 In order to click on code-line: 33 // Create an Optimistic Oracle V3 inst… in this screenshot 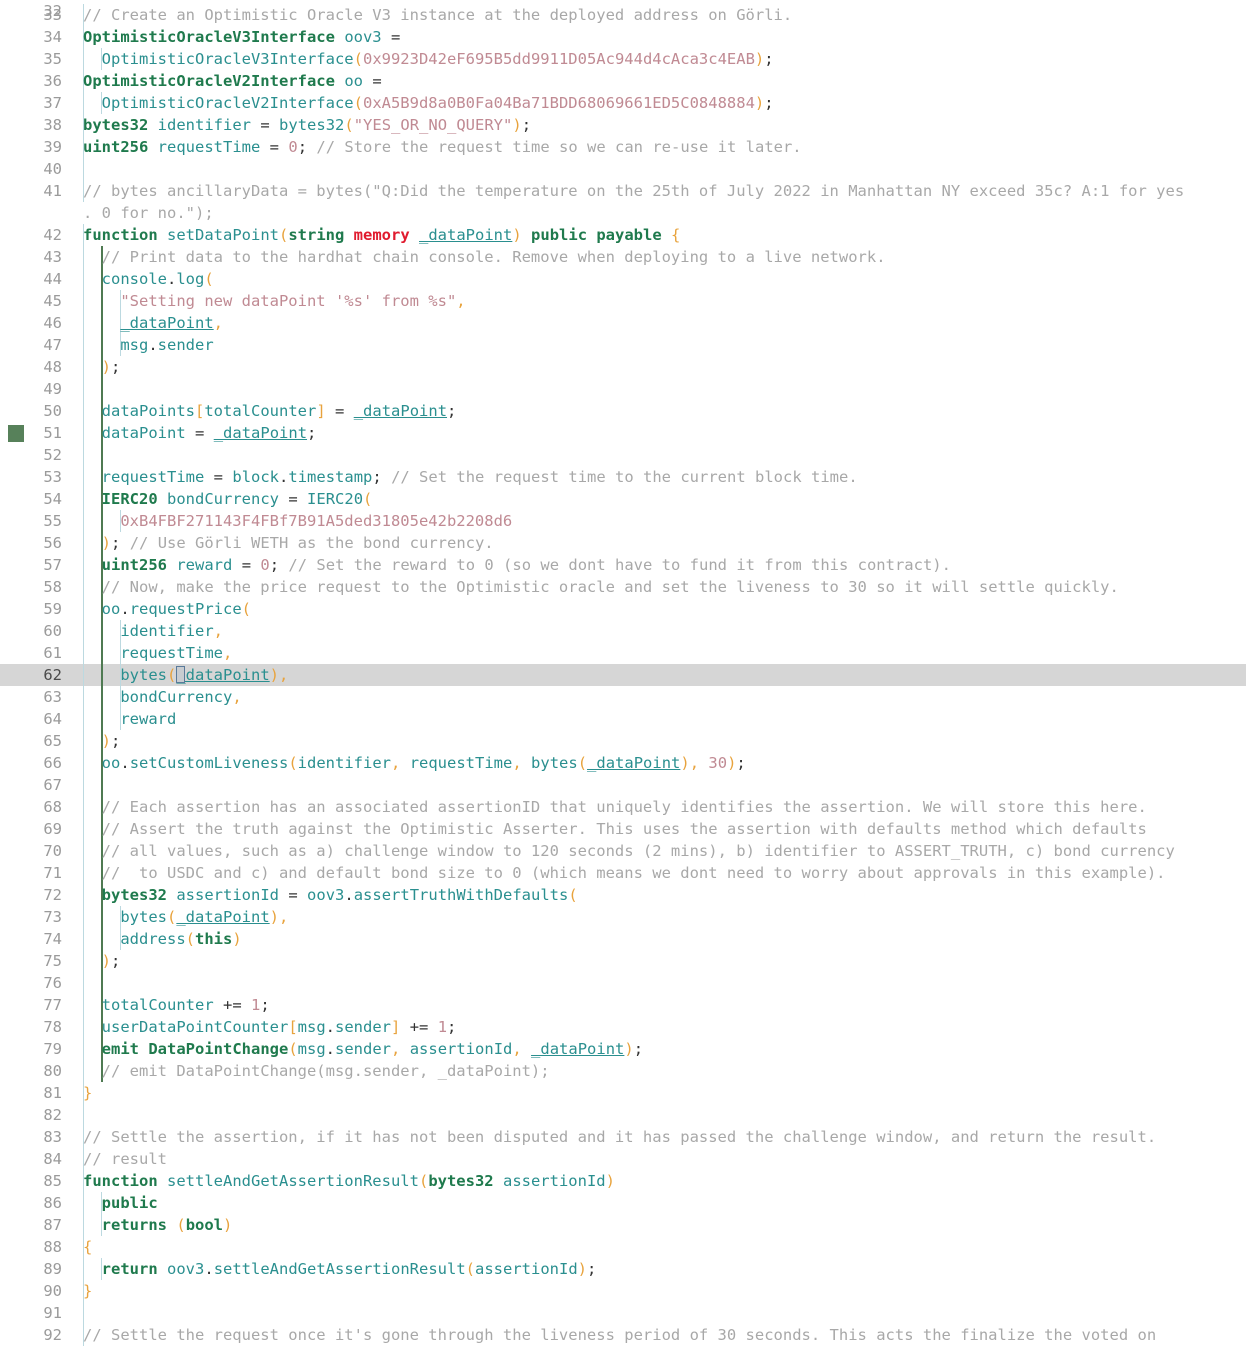, I will do `click(623, 15)`.